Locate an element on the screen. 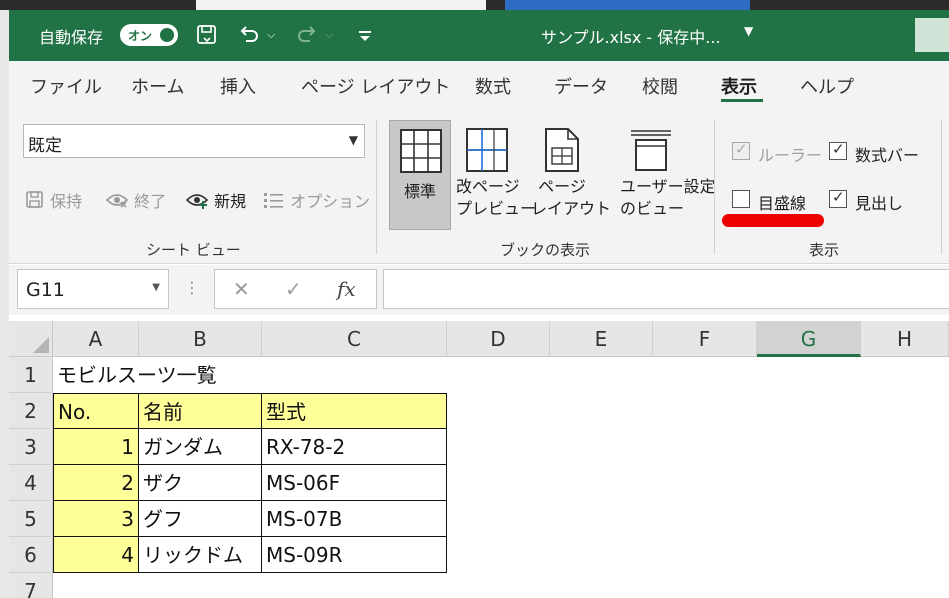 The width and height of the screenshot is (949, 598). cell-c2: 型式 is located at coordinates (354, 411).